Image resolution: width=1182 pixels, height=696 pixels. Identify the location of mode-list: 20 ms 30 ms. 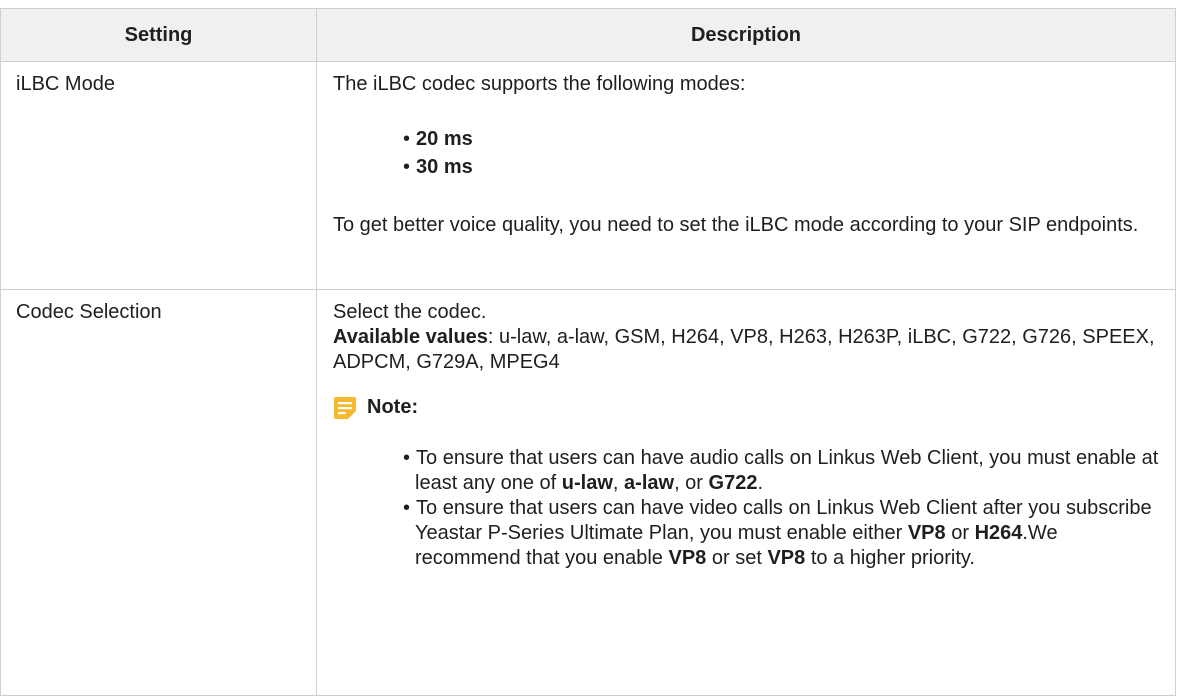
(747, 153).